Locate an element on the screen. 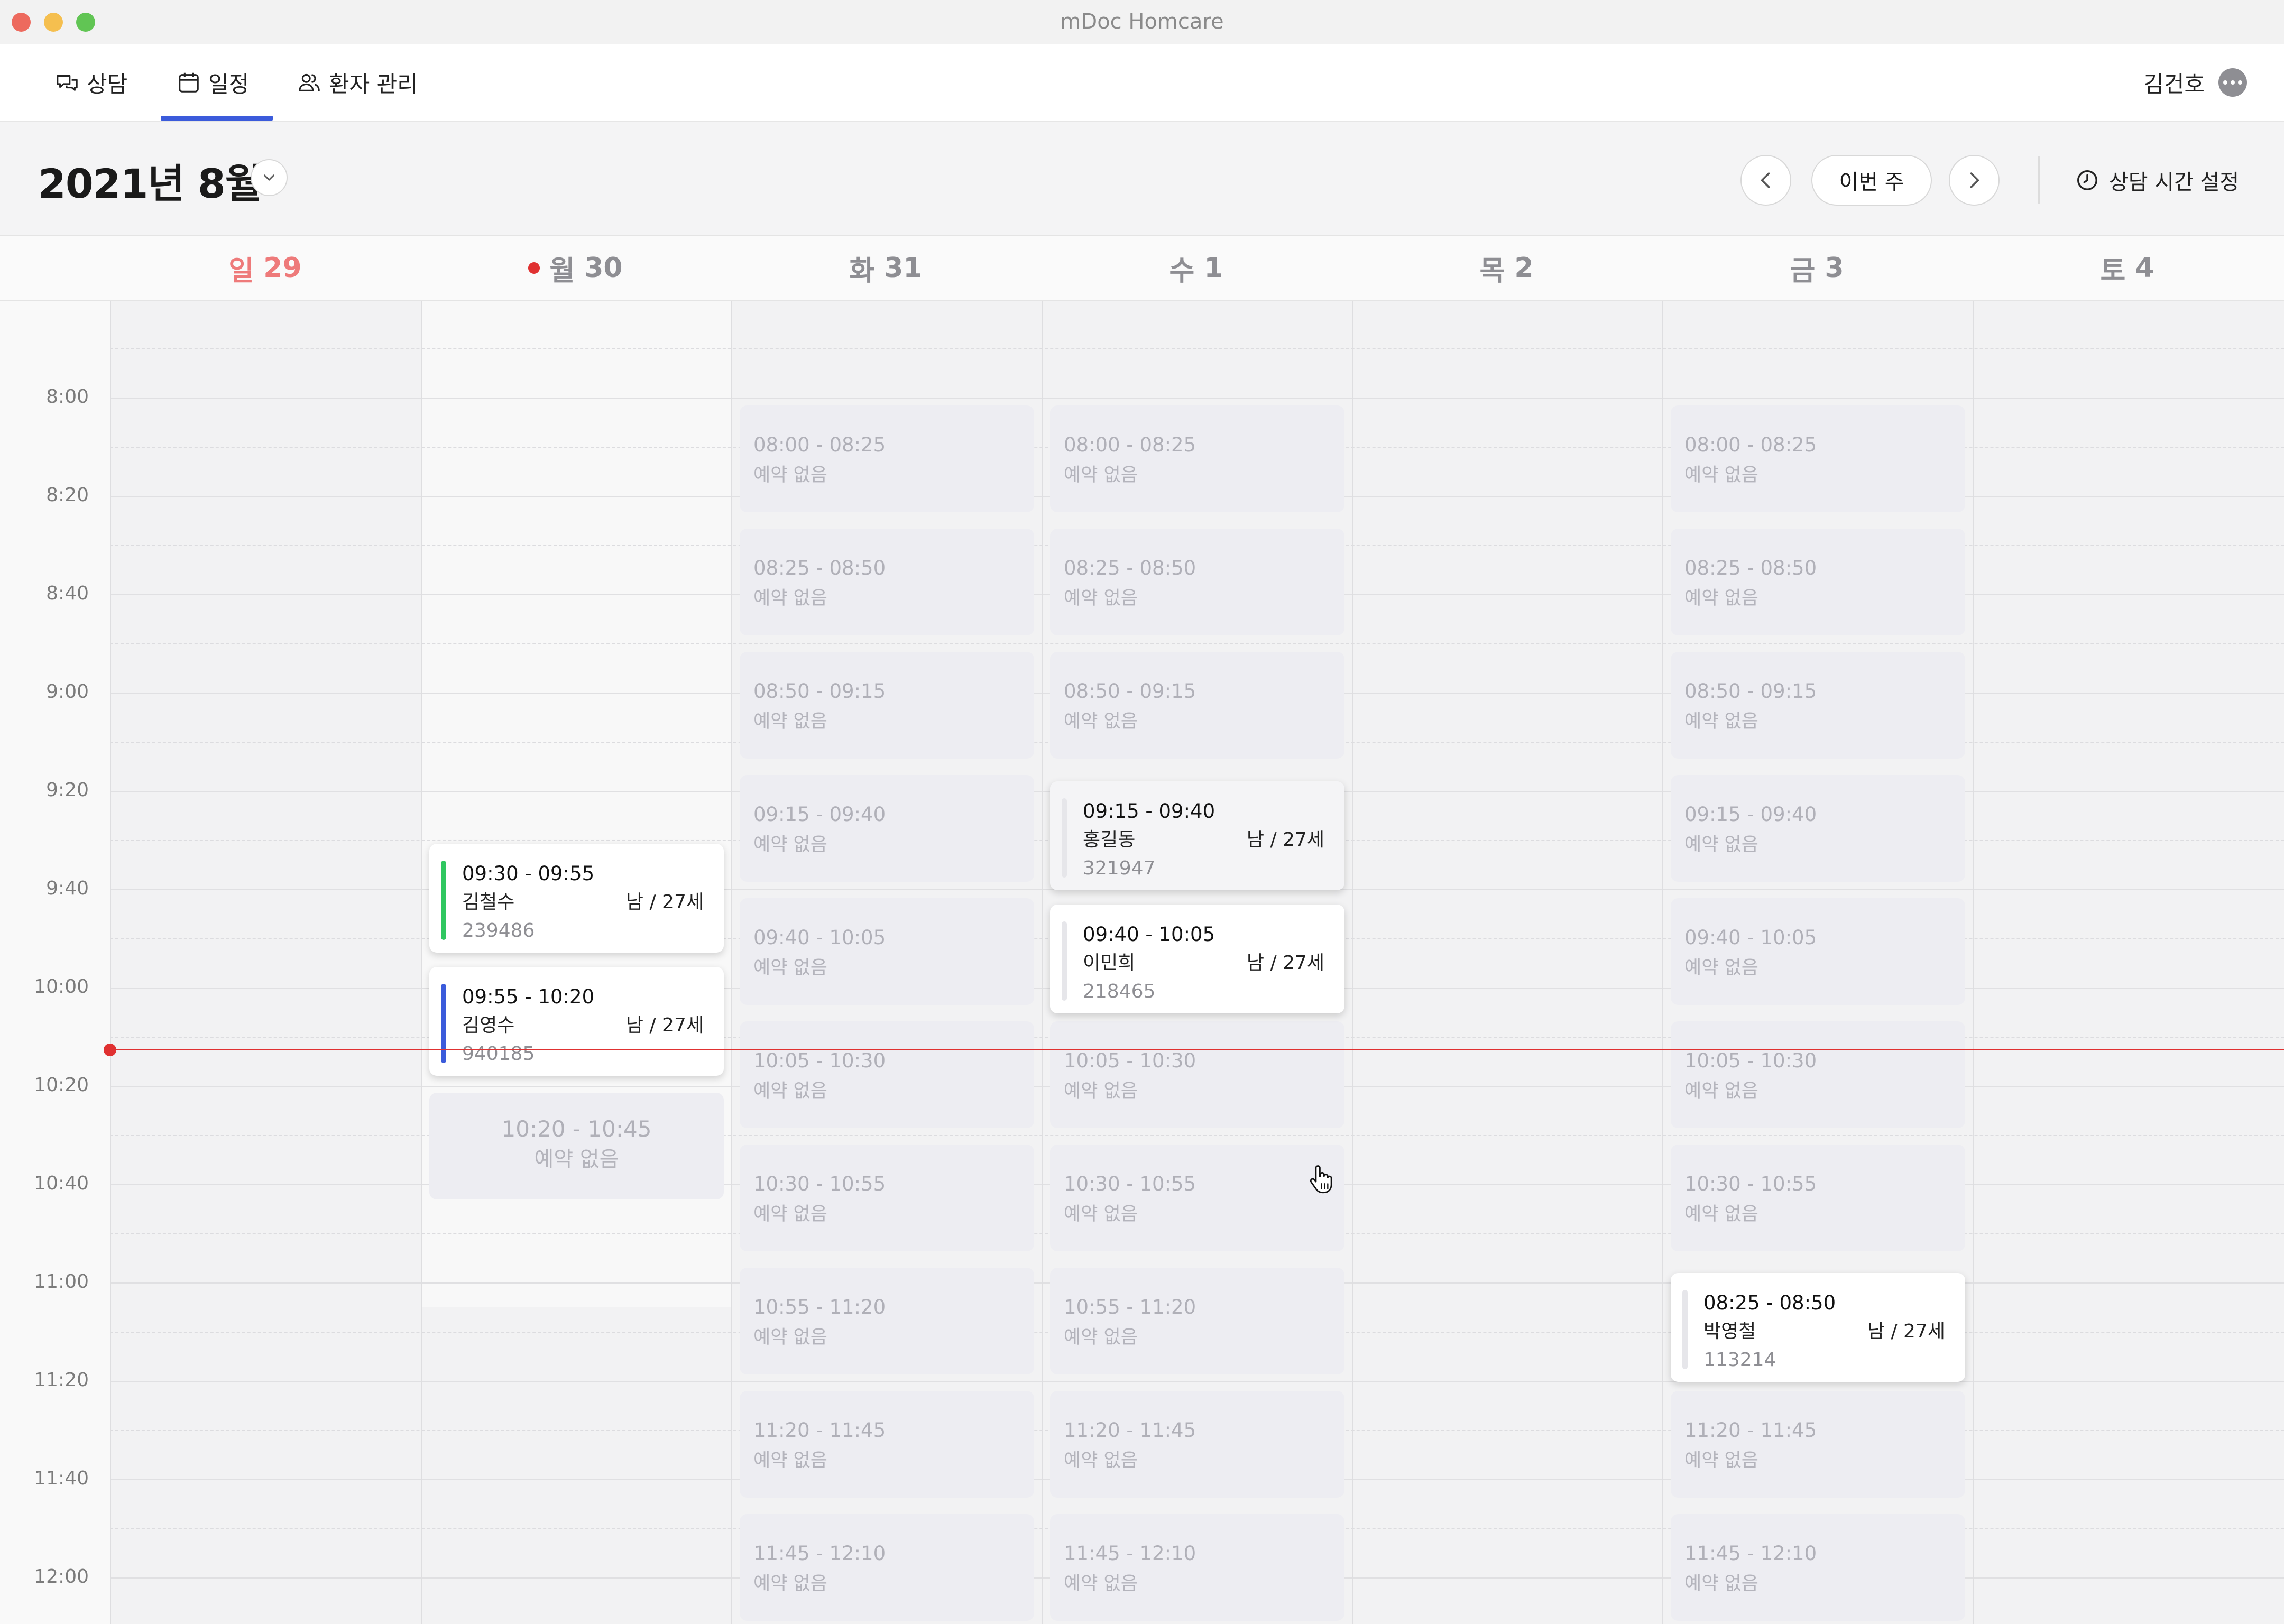 The height and width of the screenshot is (1624, 2284). weekday-label: 토 is located at coordinates (2113, 271).